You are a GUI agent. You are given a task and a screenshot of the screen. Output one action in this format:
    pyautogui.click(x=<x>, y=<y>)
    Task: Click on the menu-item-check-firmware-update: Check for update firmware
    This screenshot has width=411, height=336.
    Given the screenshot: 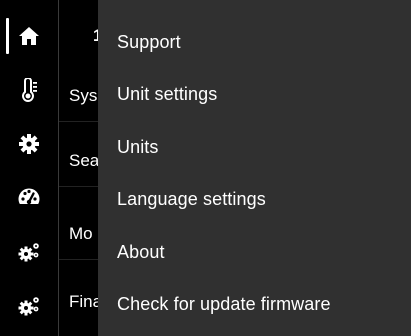 What is the action you would take?
    pyautogui.click(x=254, y=304)
    